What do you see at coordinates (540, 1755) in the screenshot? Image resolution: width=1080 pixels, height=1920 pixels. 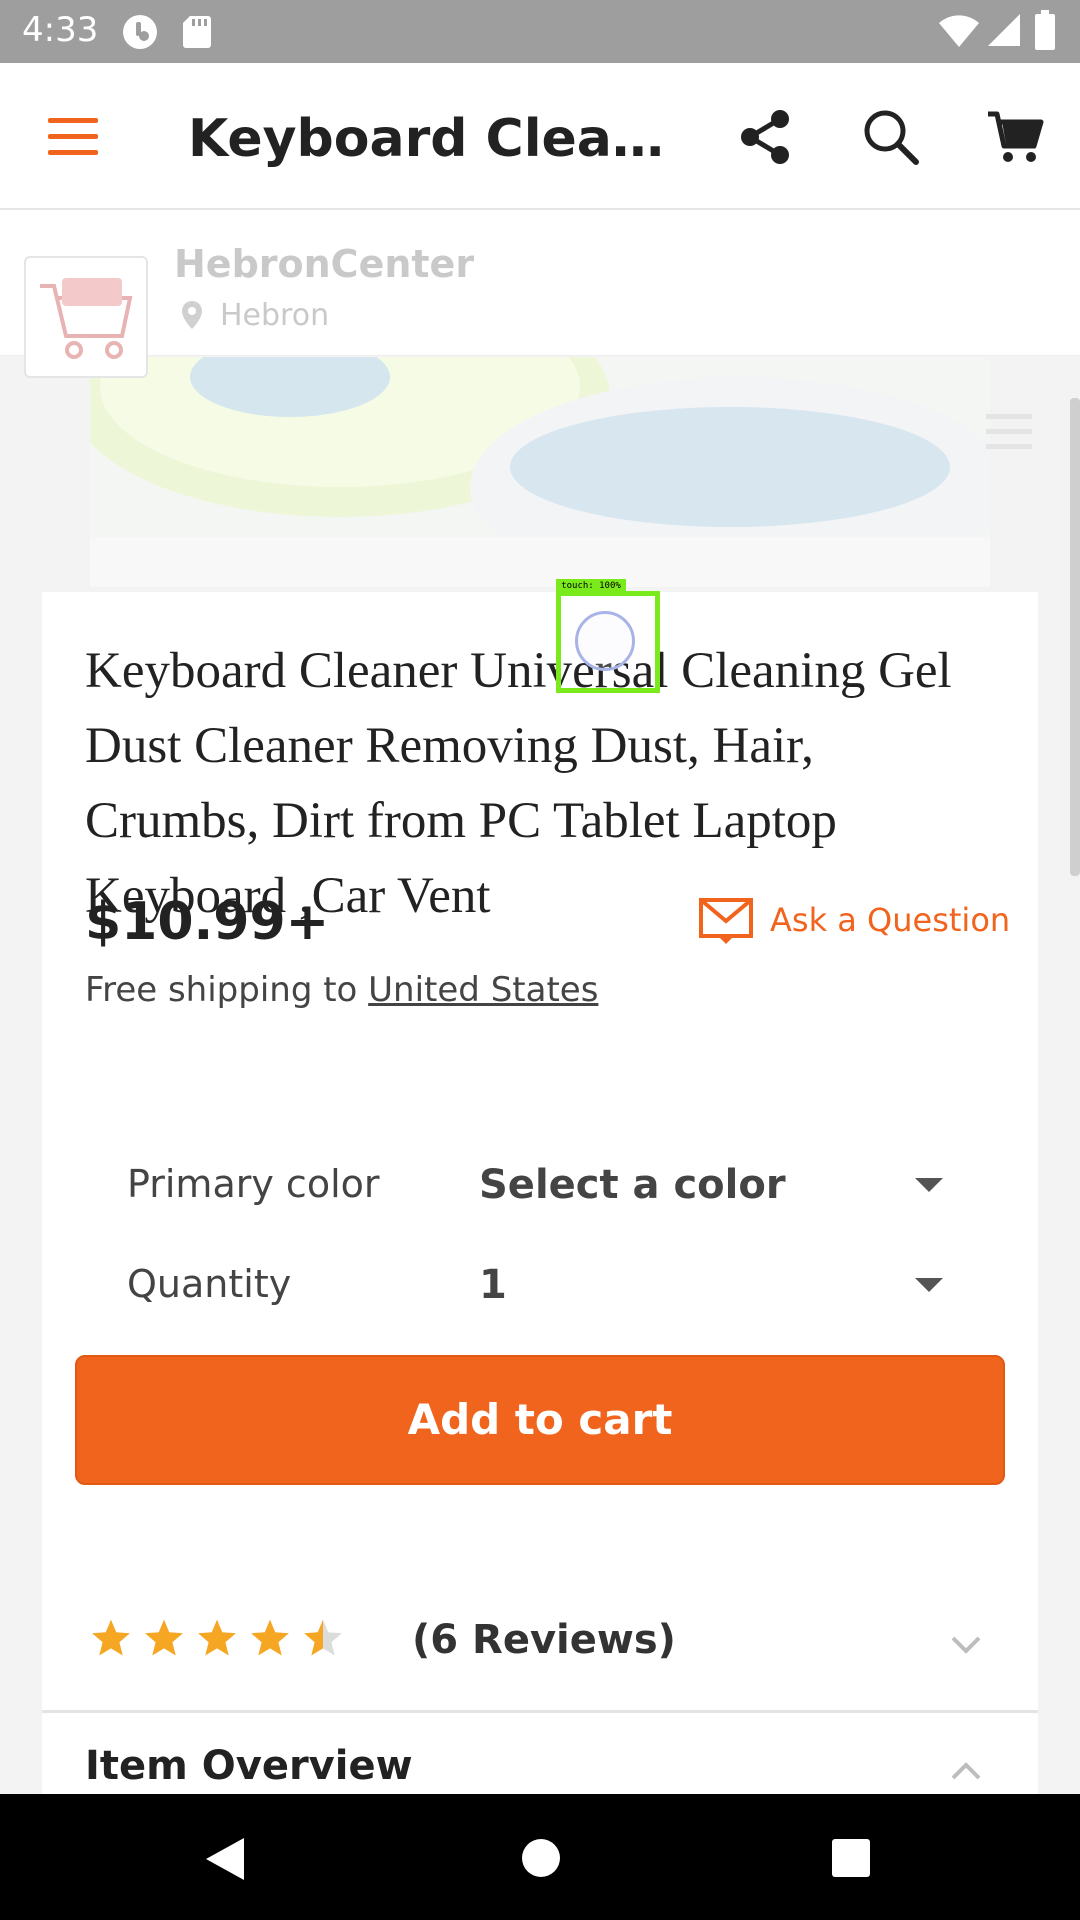 I see `item-overview-section: Item Overview` at bounding box center [540, 1755].